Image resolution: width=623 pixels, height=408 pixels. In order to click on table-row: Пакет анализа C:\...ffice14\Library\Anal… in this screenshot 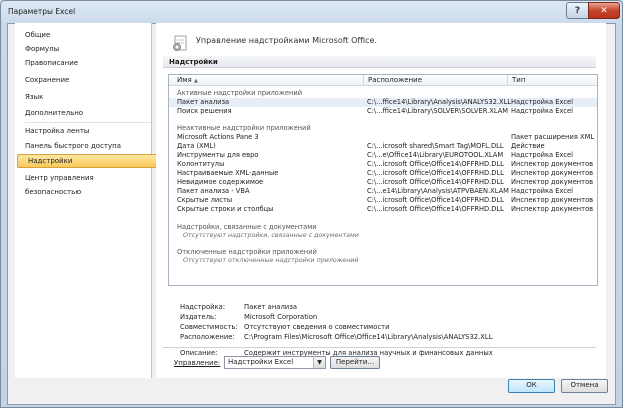, I will do `click(383, 102)`.